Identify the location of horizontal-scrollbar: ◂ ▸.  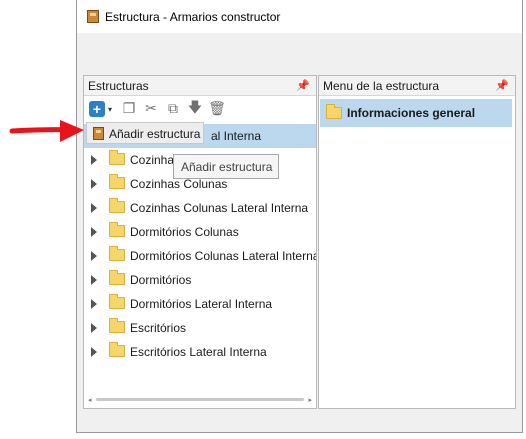
(200, 400).